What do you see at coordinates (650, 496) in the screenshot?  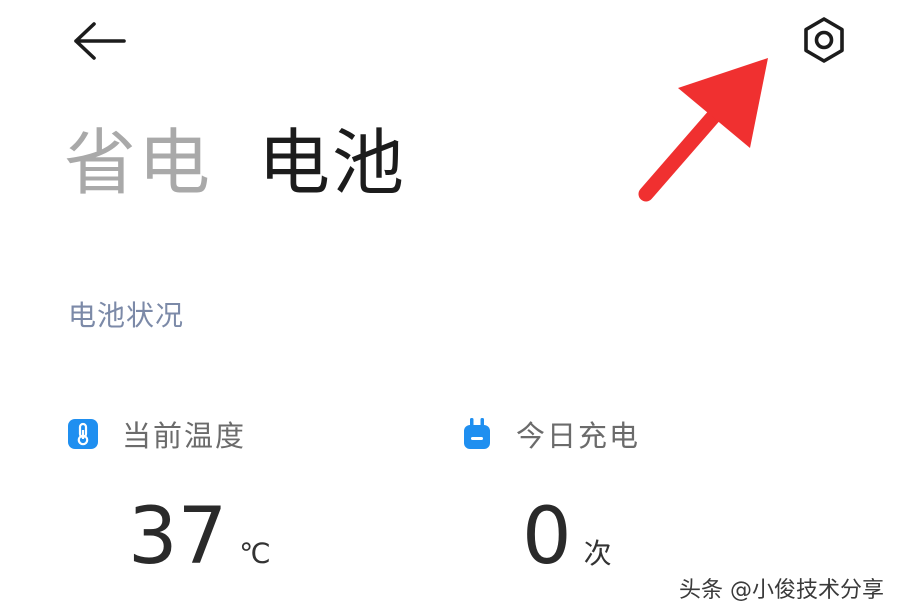 I see `charge-today-stat: 今日充电 0 次` at bounding box center [650, 496].